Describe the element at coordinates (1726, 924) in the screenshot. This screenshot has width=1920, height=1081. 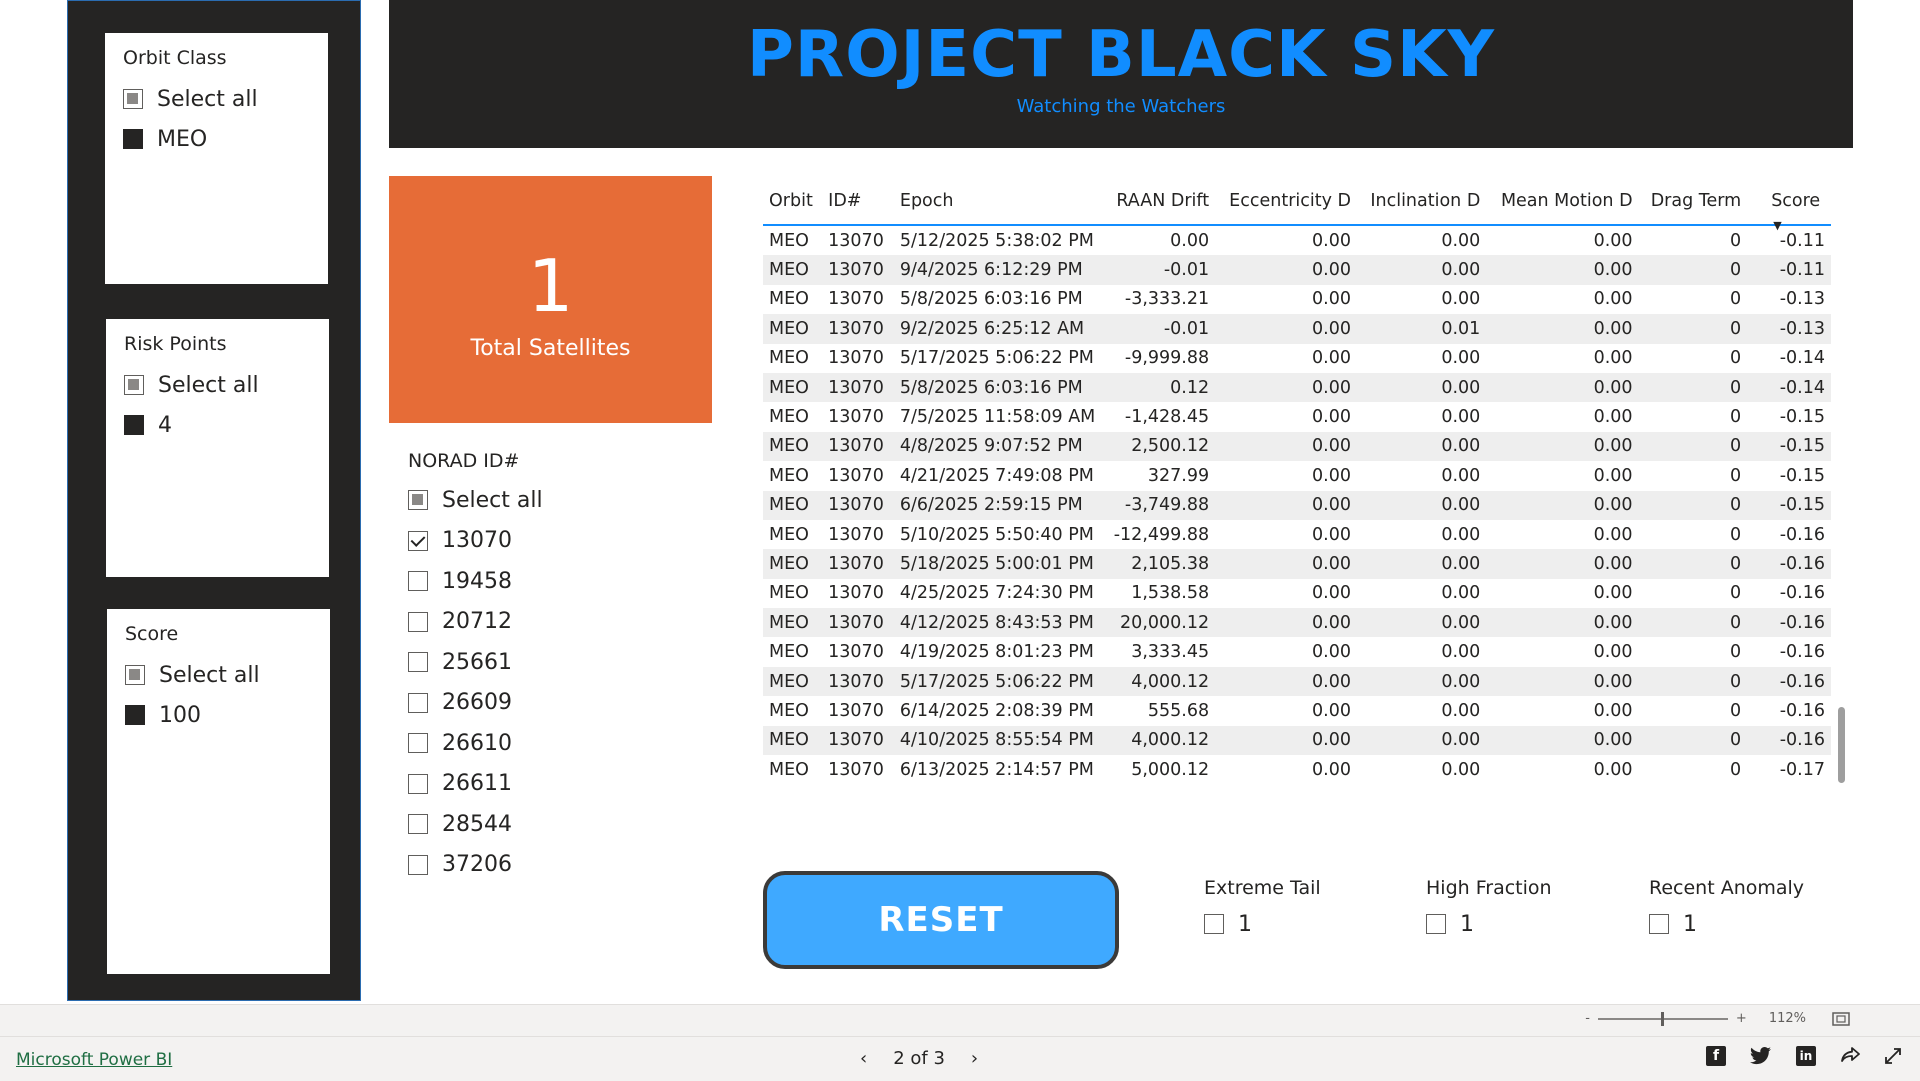
I see `recent-anomaly-item: 1` at that location.